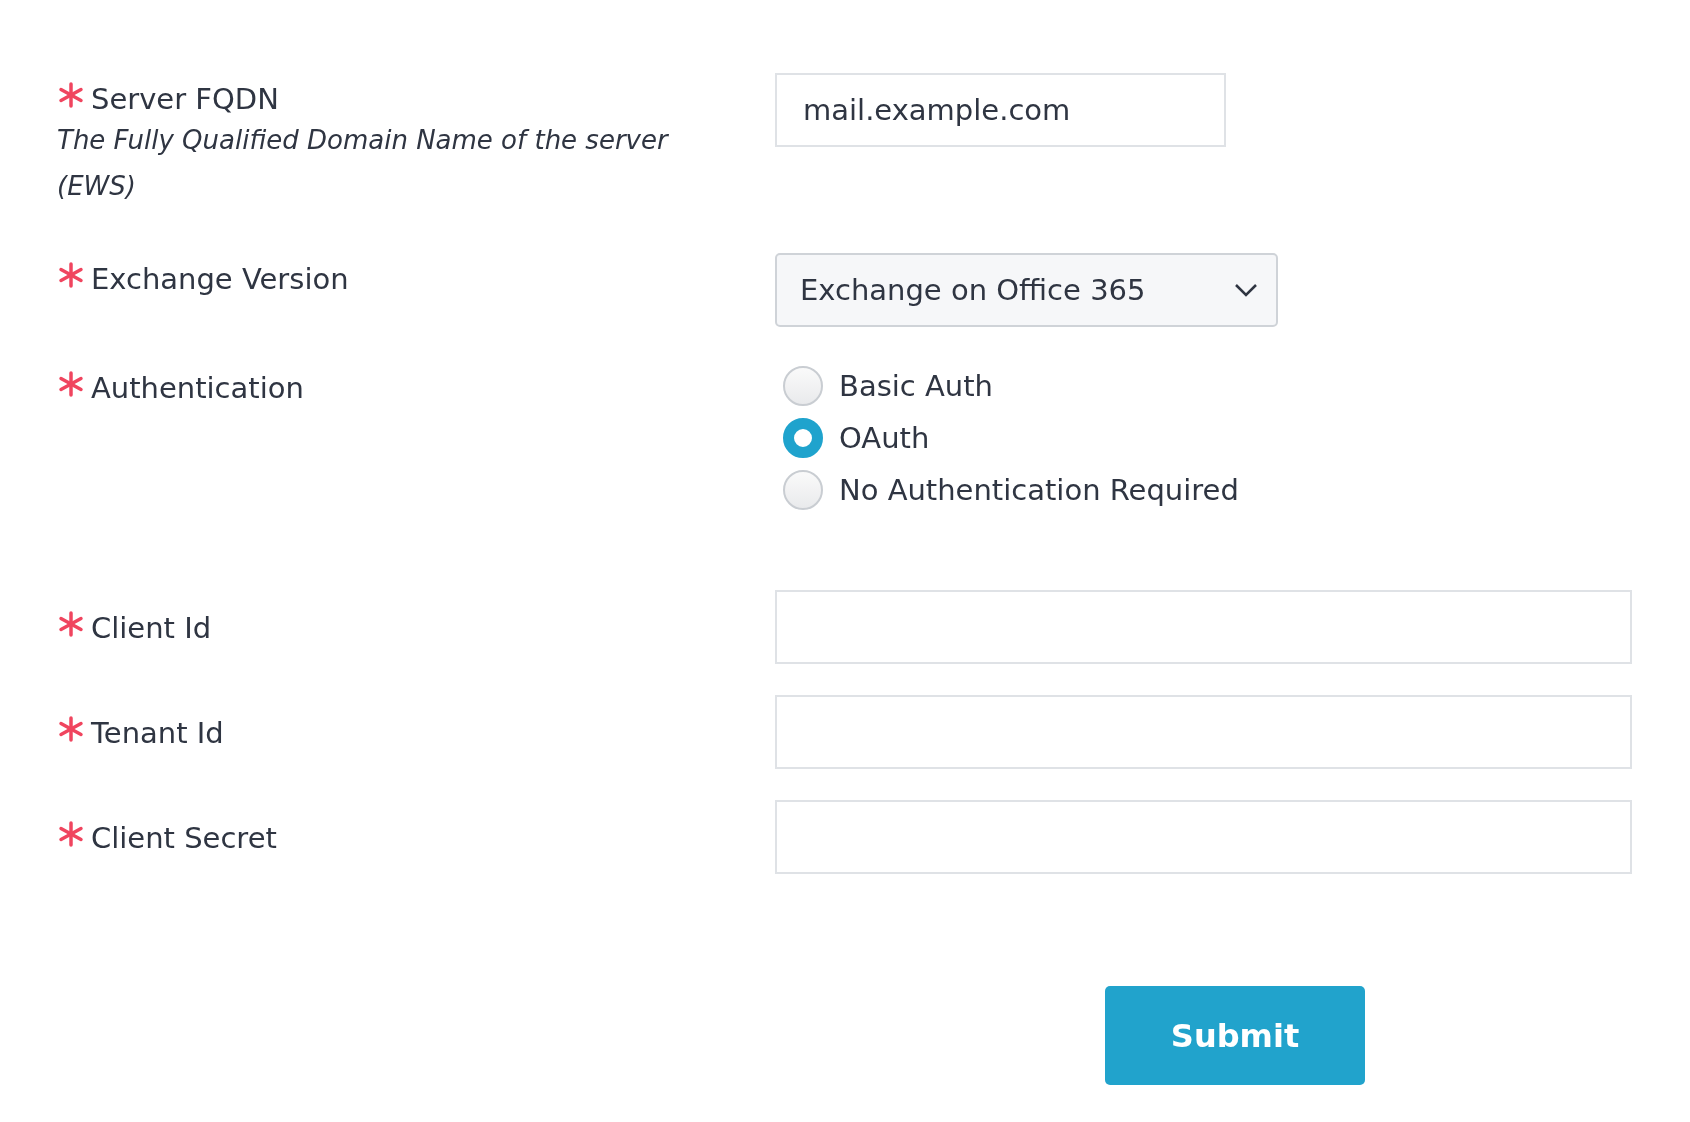 This screenshot has height=1122, width=1690. Describe the element at coordinates (1026, 290) in the screenshot. I see `version-dropdown: Exchange on Office 365` at that location.